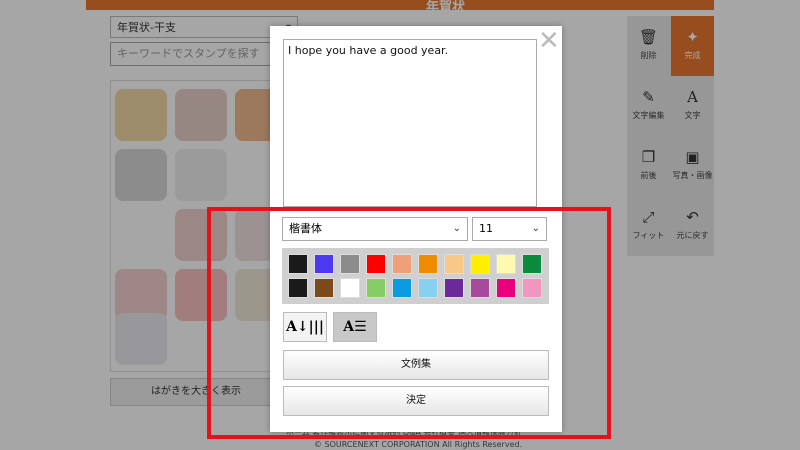  Describe the element at coordinates (410, 123) in the screenshot. I see `message-textarea: I hope you have a good year.` at that location.